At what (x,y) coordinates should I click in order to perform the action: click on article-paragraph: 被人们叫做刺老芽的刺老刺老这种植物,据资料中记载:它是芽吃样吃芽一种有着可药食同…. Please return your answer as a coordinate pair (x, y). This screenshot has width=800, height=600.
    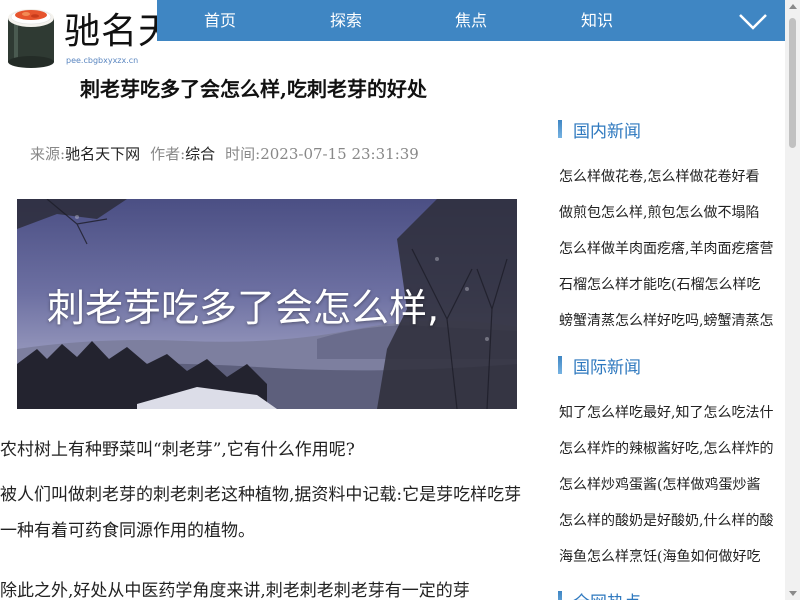
    Looking at the image, I should click on (261, 513).